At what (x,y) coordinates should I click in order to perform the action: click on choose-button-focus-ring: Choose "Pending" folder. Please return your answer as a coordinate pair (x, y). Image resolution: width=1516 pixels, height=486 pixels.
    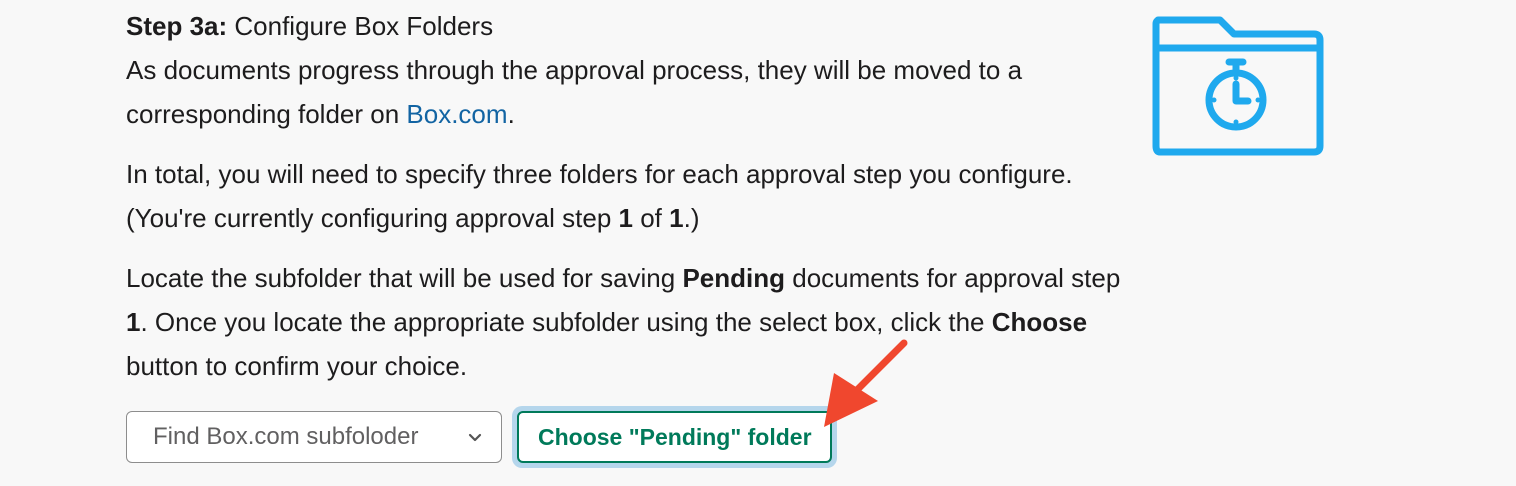
    Looking at the image, I should click on (674, 437).